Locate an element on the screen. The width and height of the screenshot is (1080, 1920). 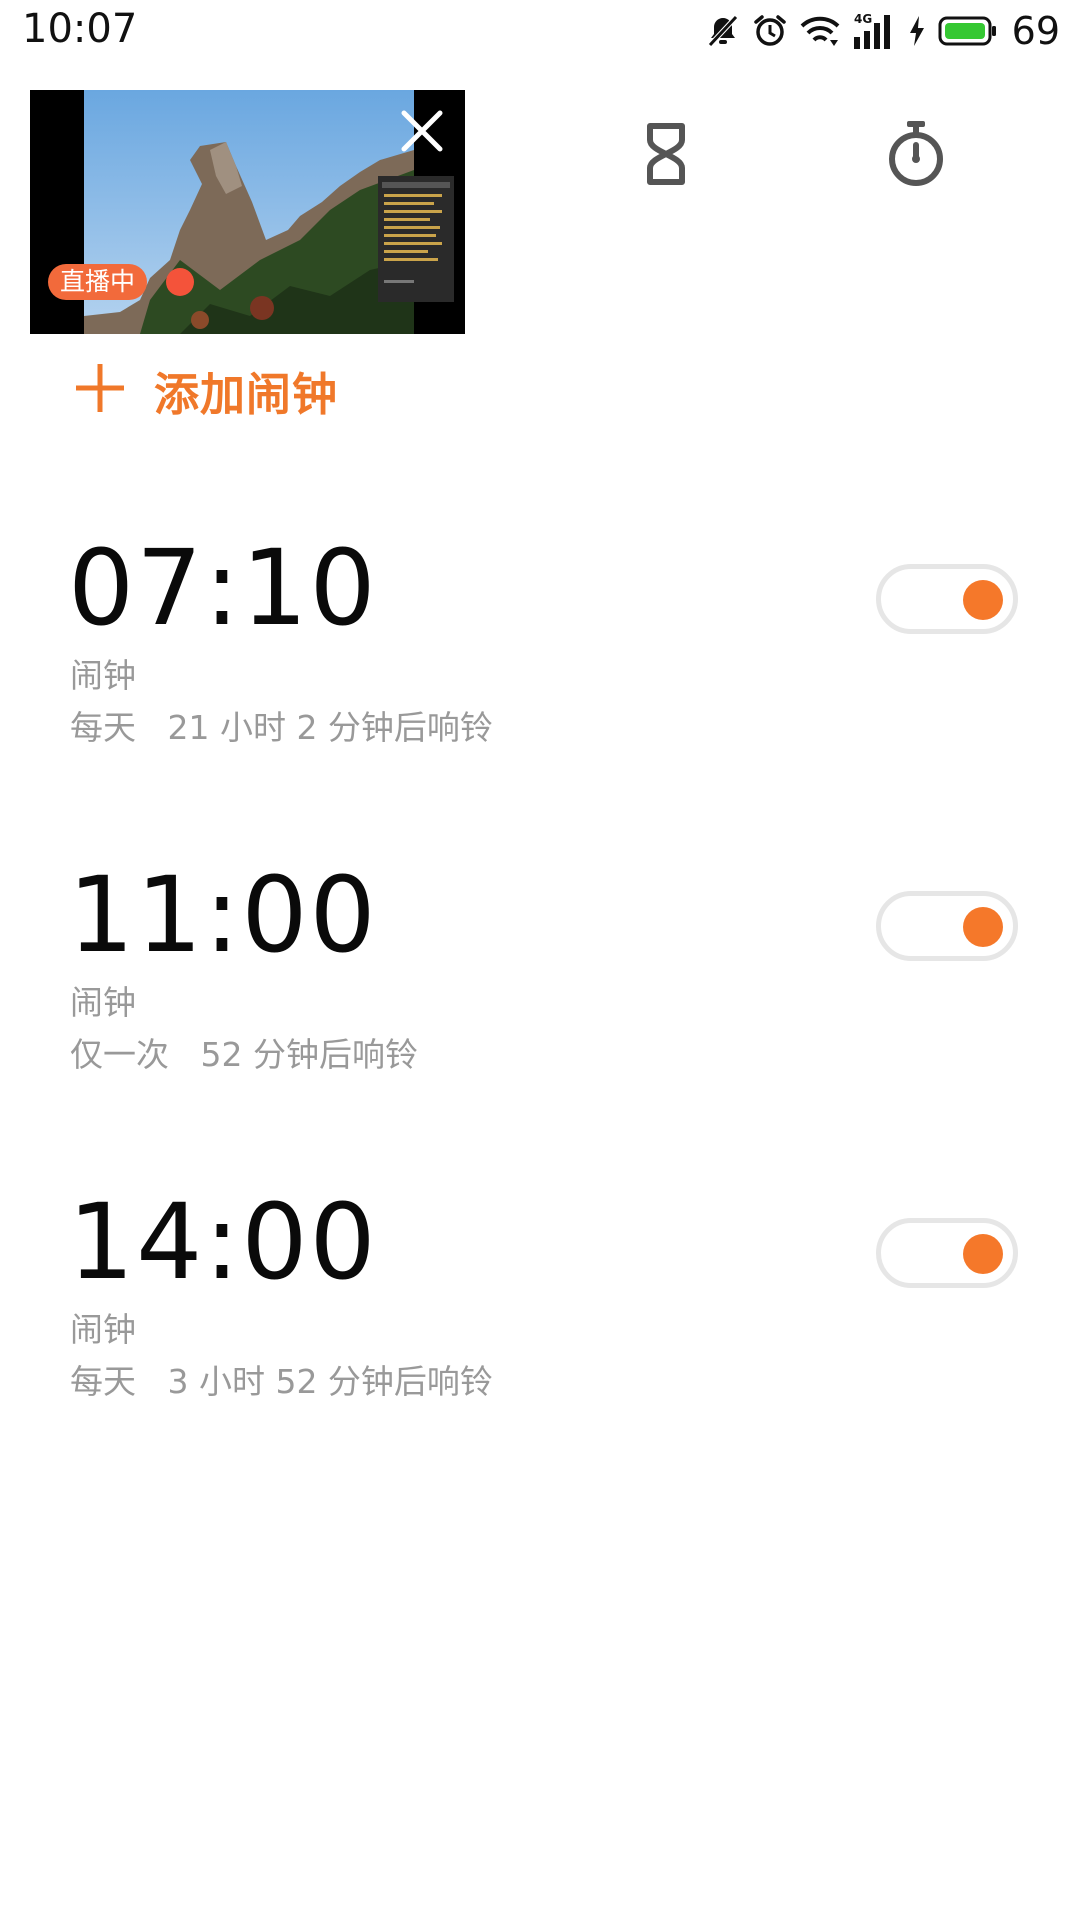
signal-4g-icon: 4G is located at coordinates (874, 31).